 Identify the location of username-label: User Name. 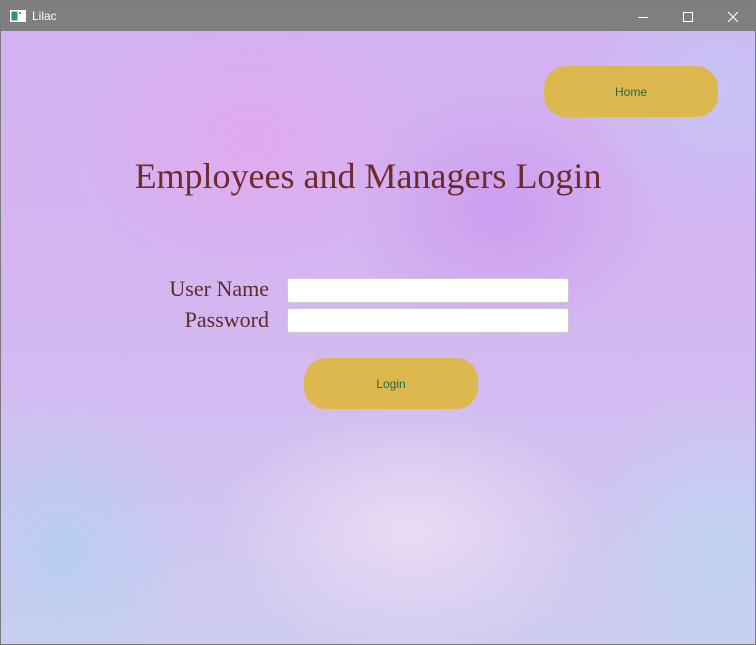
(219, 288).